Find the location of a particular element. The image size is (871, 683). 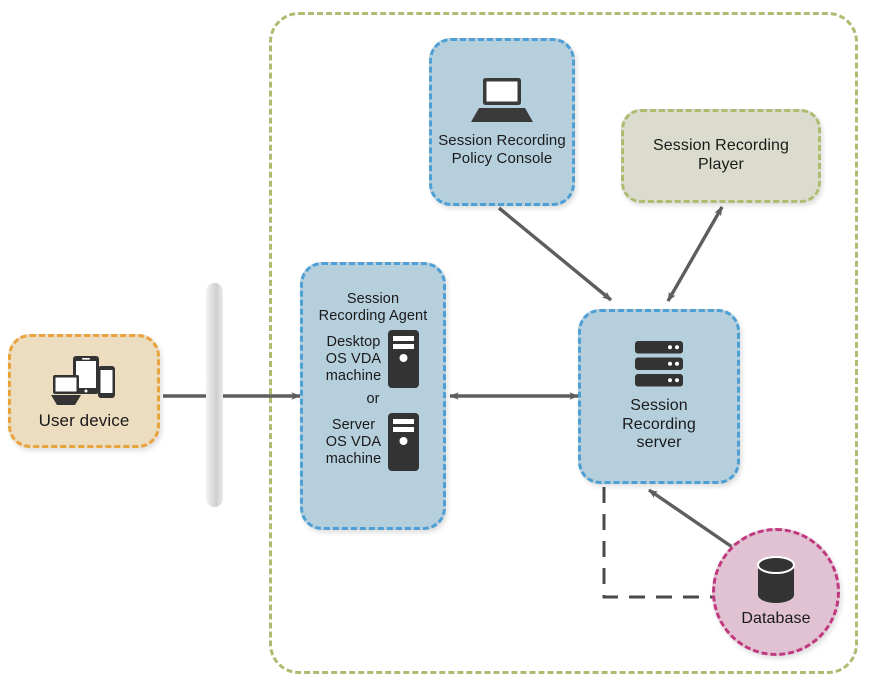

node-database: Database is located at coordinates (776, 592).